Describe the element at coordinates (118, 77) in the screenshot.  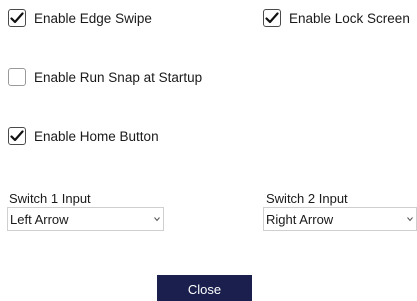
I see `run-snap-label: Enable Run Snap at Startup` at that location.